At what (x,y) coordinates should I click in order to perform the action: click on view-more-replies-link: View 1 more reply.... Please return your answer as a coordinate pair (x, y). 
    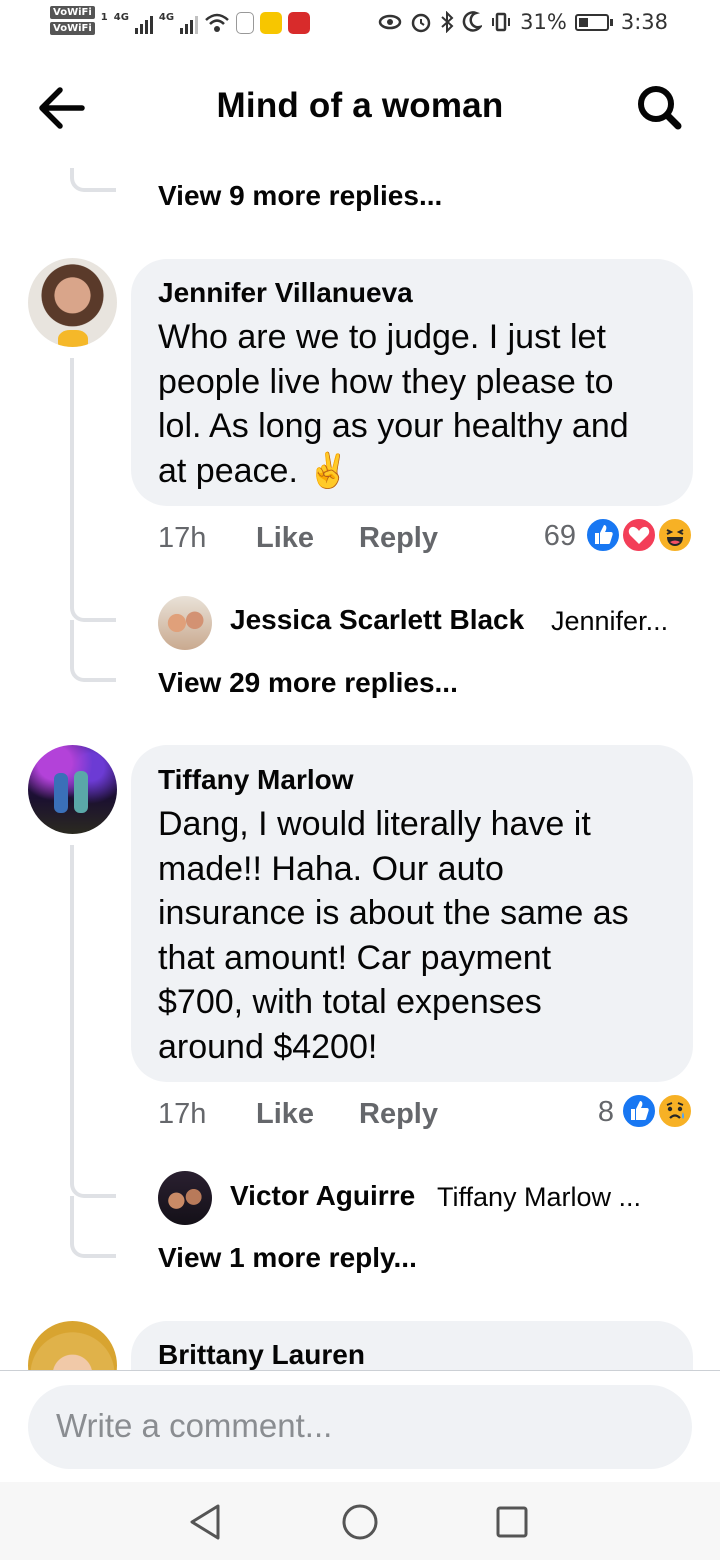
    Looking at the image, I should click on (287, 1258).